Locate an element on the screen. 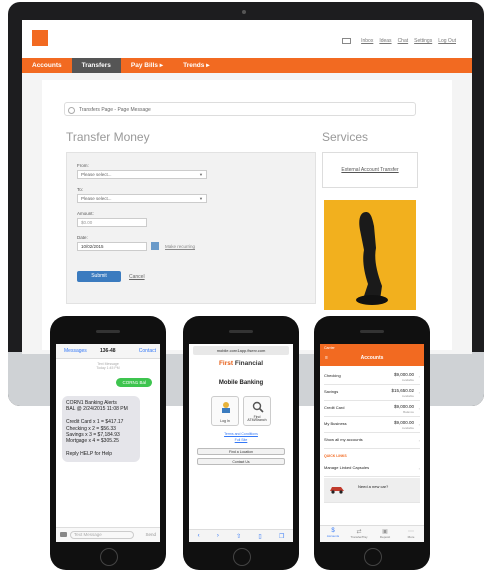 Image resolution: width=489 pixels, height=574 pixels. sms-text-input: Text Message is located at coordinates (102, 535).